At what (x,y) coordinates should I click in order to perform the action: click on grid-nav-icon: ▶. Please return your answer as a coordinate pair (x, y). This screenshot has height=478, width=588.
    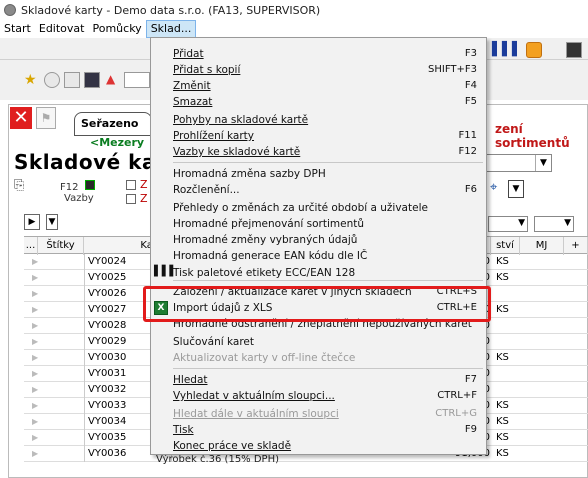
    Looking at the image, I should click on (32, 222).